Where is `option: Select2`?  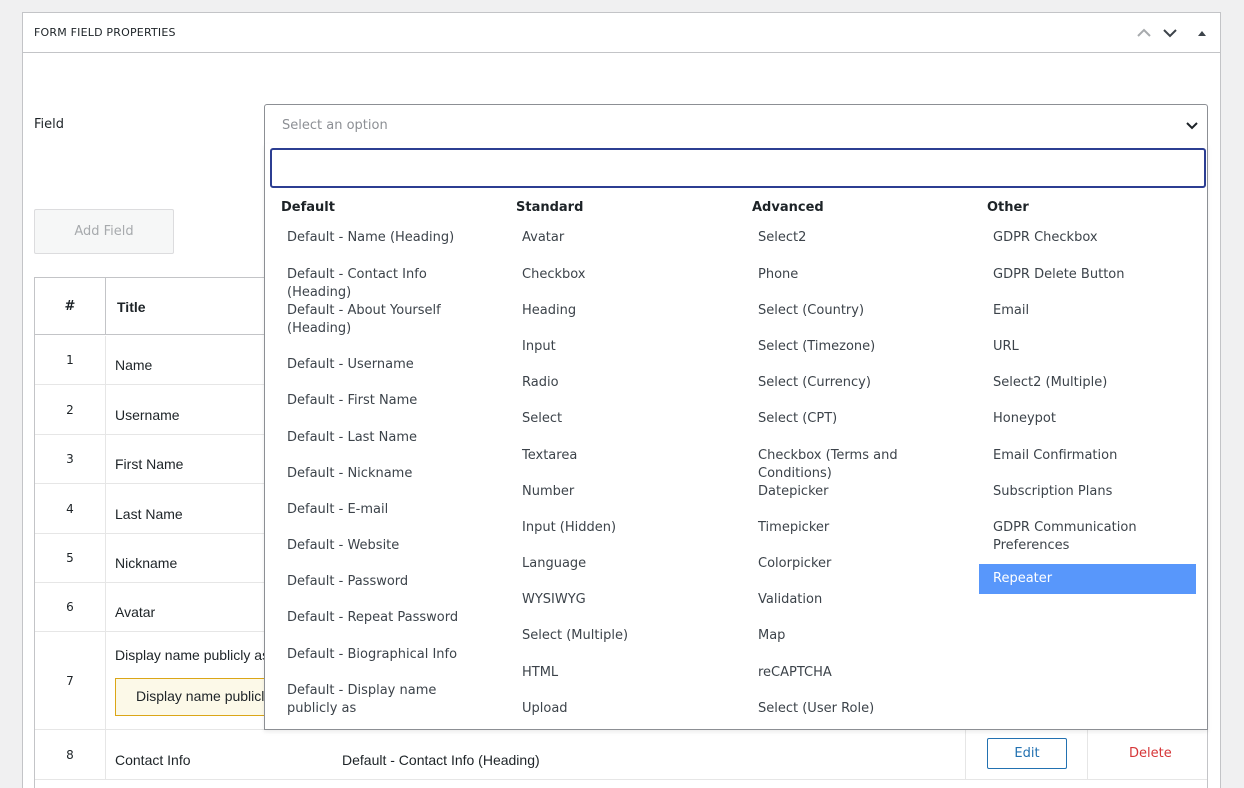
option: Select2 is located at coordinates (852, 238).